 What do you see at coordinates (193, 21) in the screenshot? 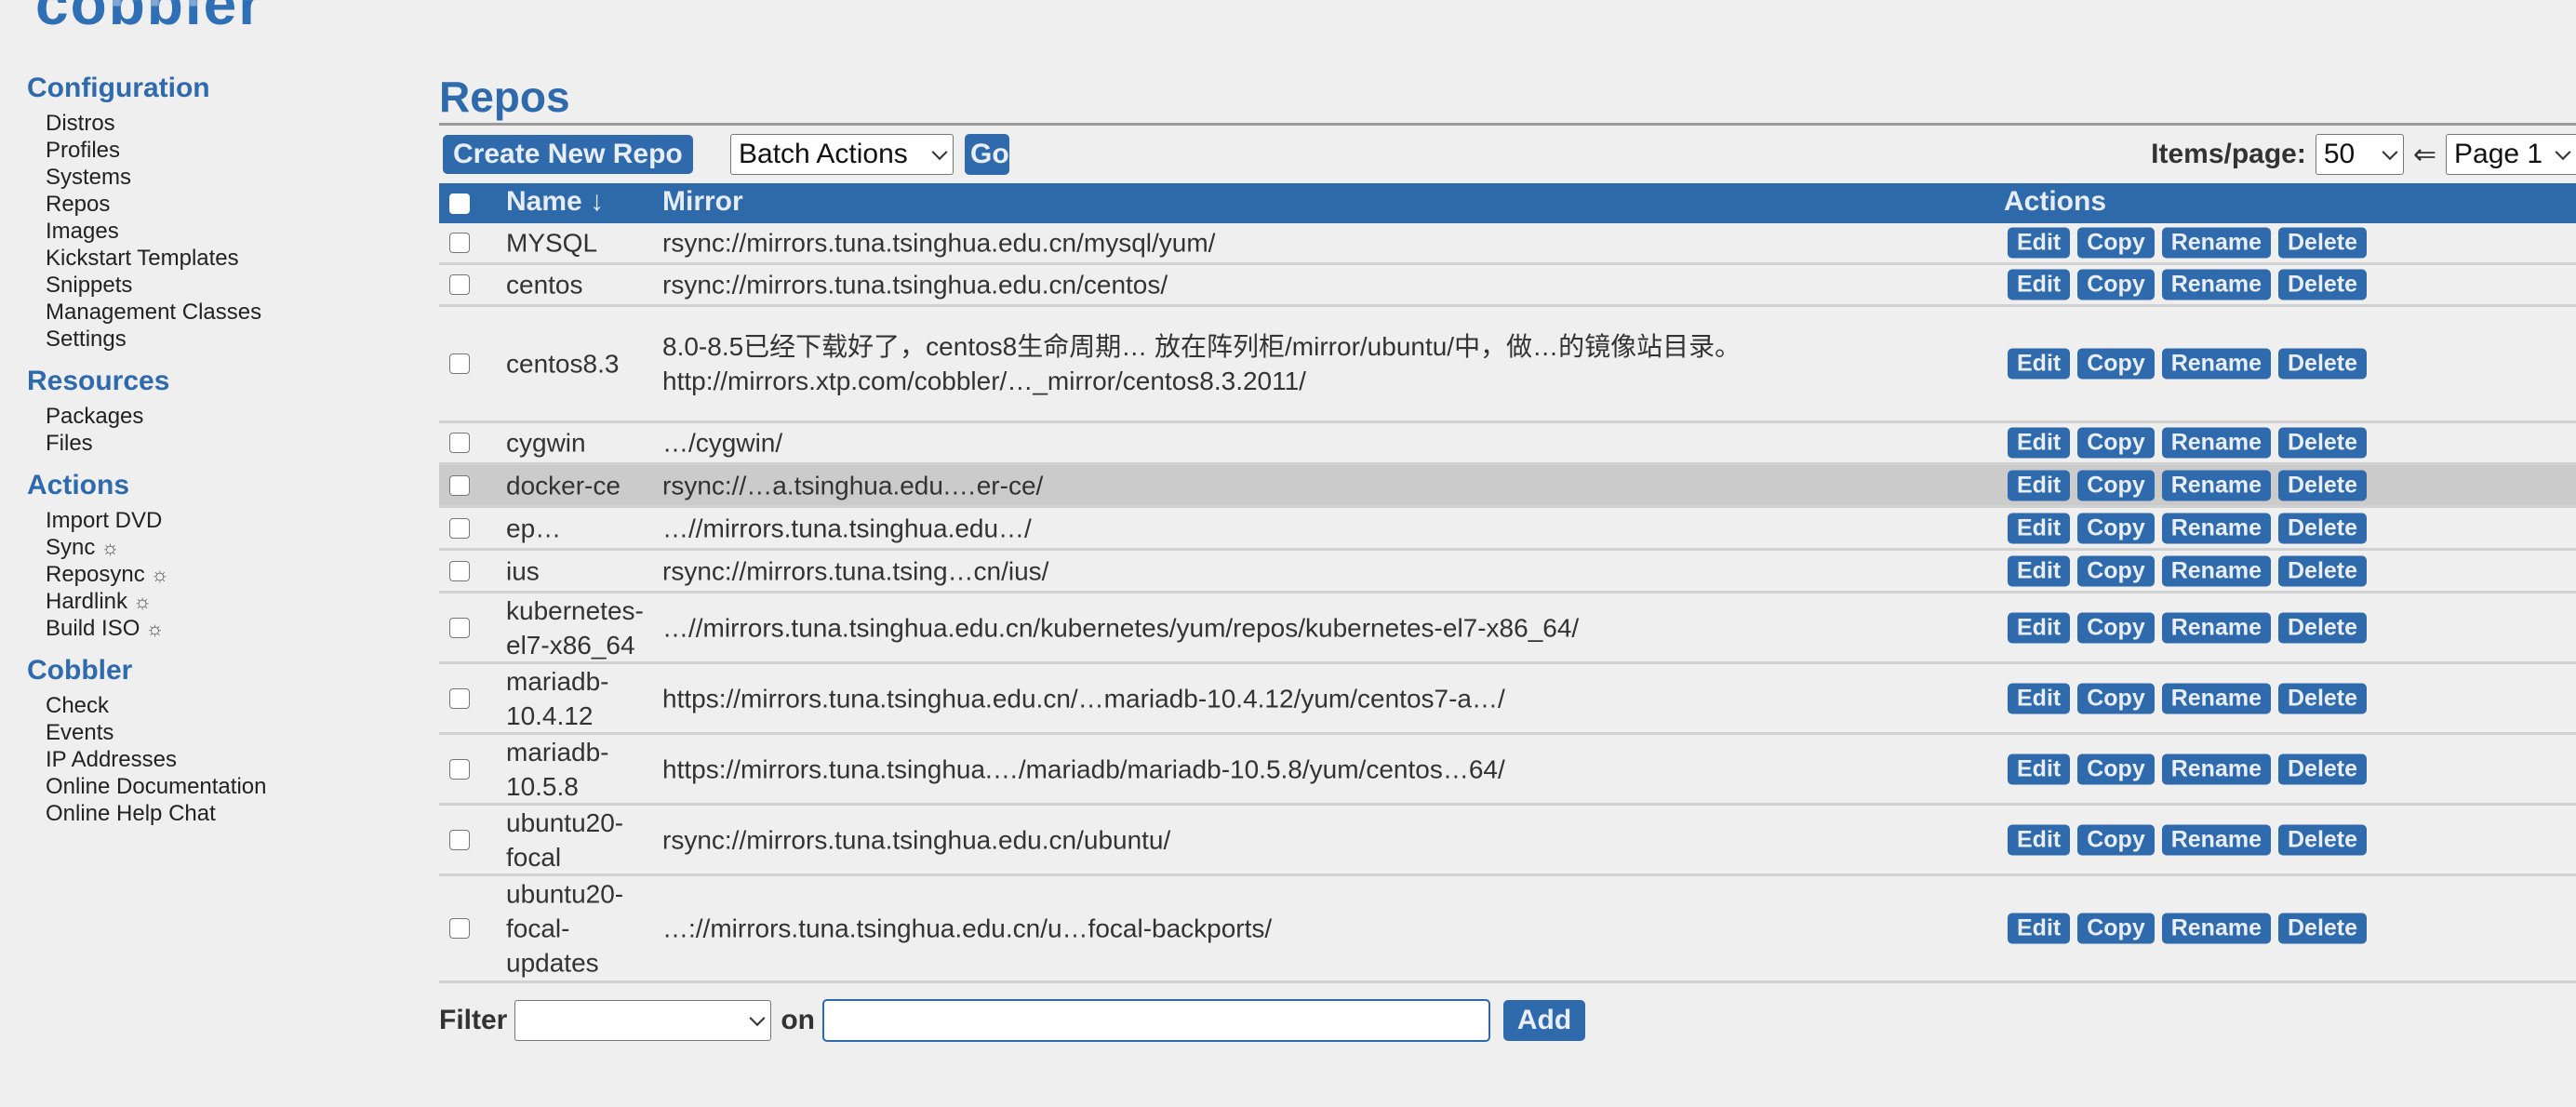
I see `cobbler-logo: cobbler cobbler` at bounding box center [193, 21].